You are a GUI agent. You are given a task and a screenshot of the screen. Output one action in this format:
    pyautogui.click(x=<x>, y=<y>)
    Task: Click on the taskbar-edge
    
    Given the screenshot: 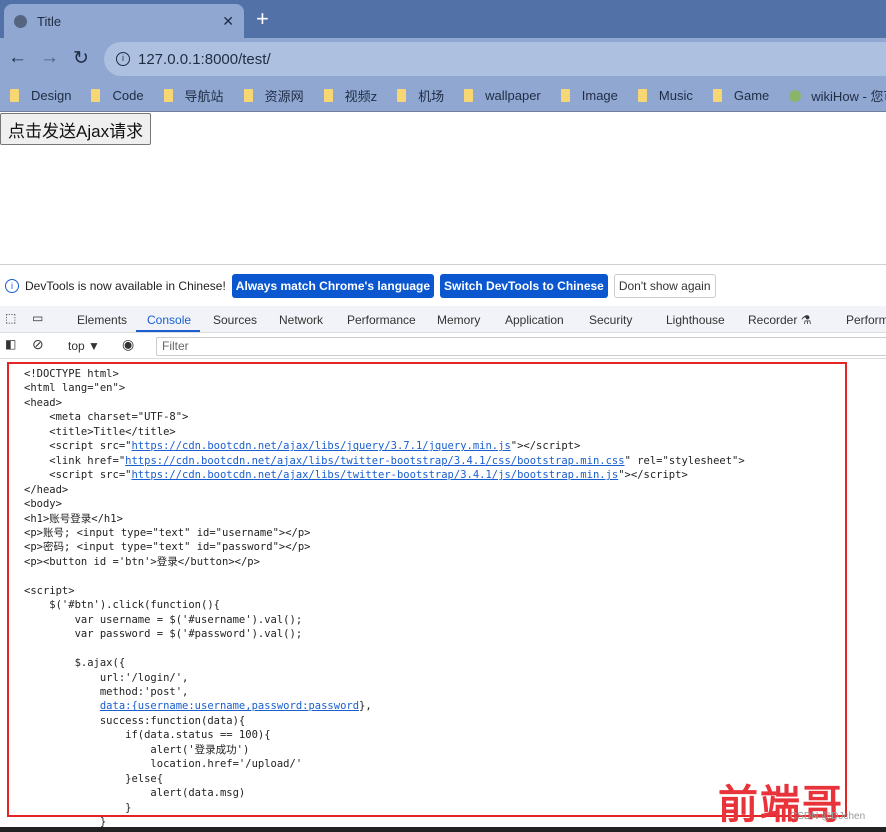 What is the action you would take?
    pyautogui.click(x=443, y=829)
    